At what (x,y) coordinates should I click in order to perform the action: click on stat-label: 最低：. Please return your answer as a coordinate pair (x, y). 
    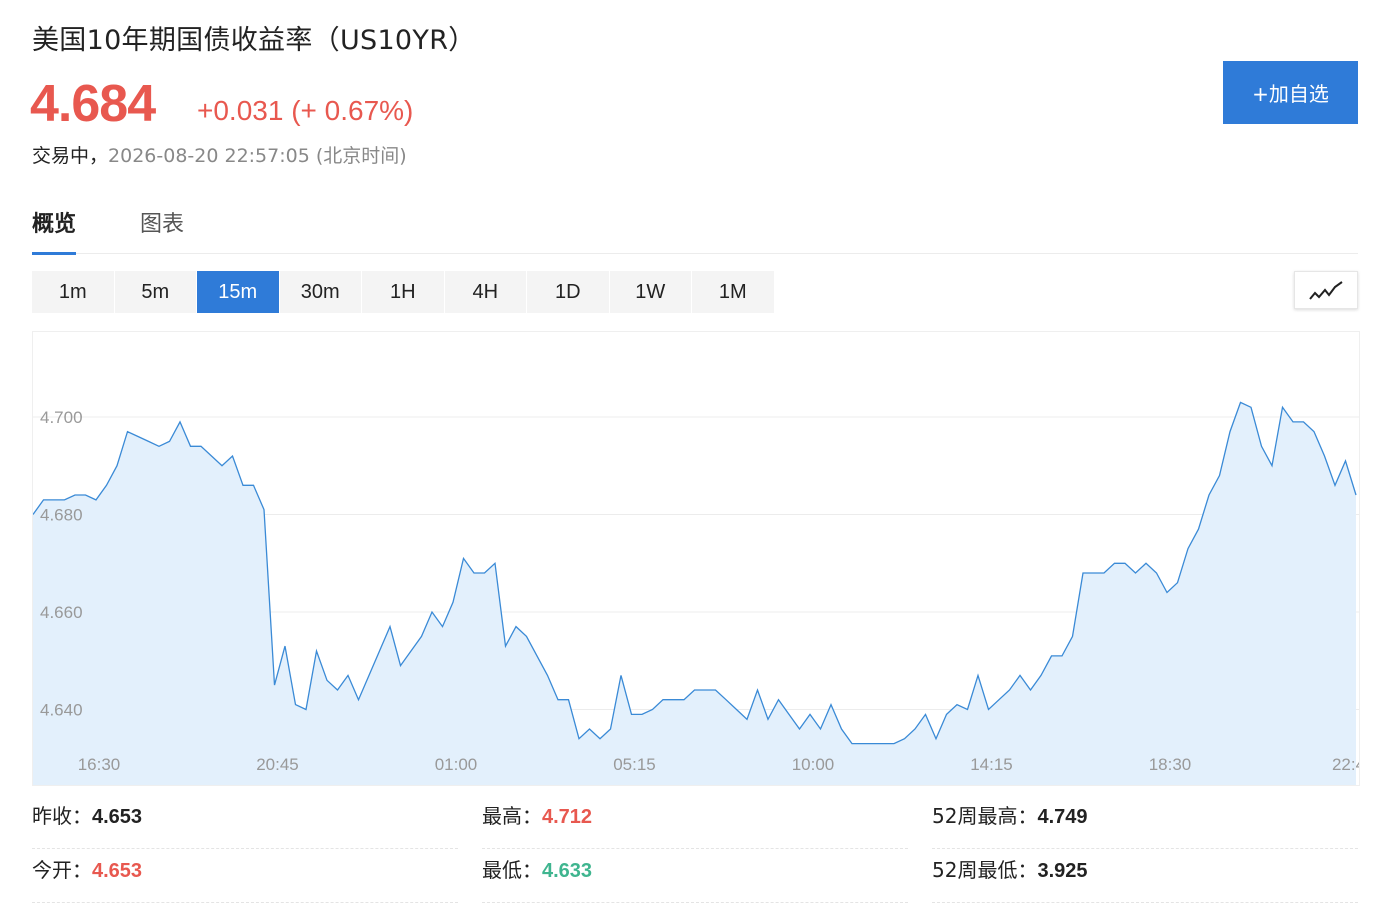
    Looking at the image, I should click on (512, 870).